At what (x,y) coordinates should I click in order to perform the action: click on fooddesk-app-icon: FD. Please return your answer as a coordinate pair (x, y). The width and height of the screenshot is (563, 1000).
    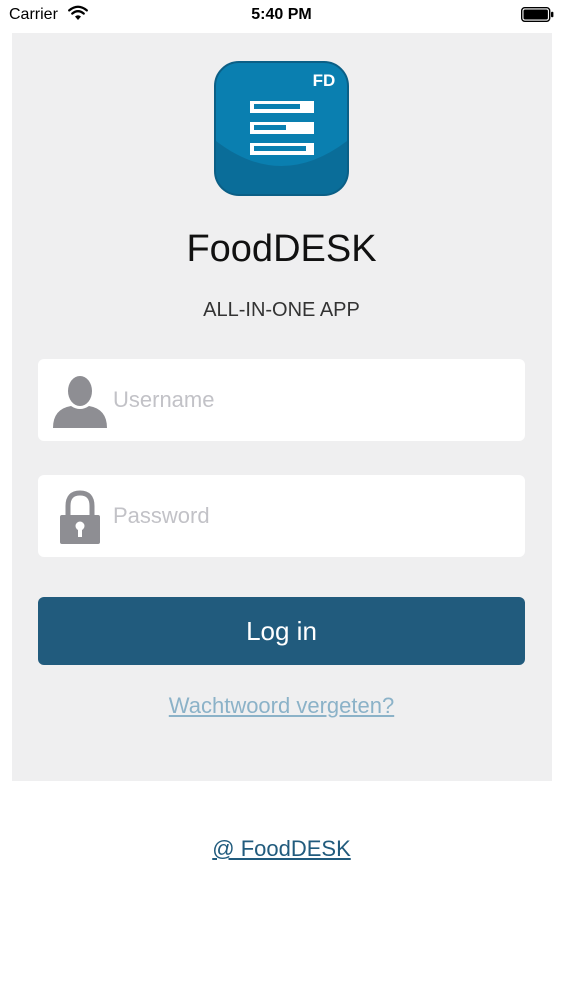
    Looking at the image, I should click on (281, 128).